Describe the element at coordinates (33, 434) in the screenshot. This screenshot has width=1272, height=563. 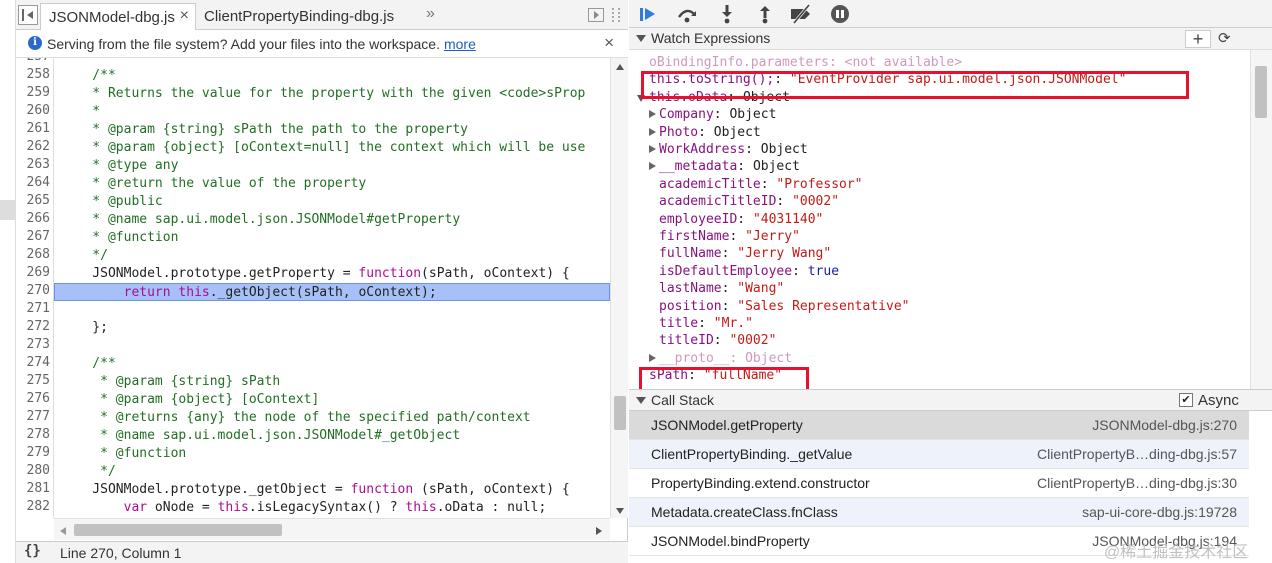
I see `line-number: 278` at that location.